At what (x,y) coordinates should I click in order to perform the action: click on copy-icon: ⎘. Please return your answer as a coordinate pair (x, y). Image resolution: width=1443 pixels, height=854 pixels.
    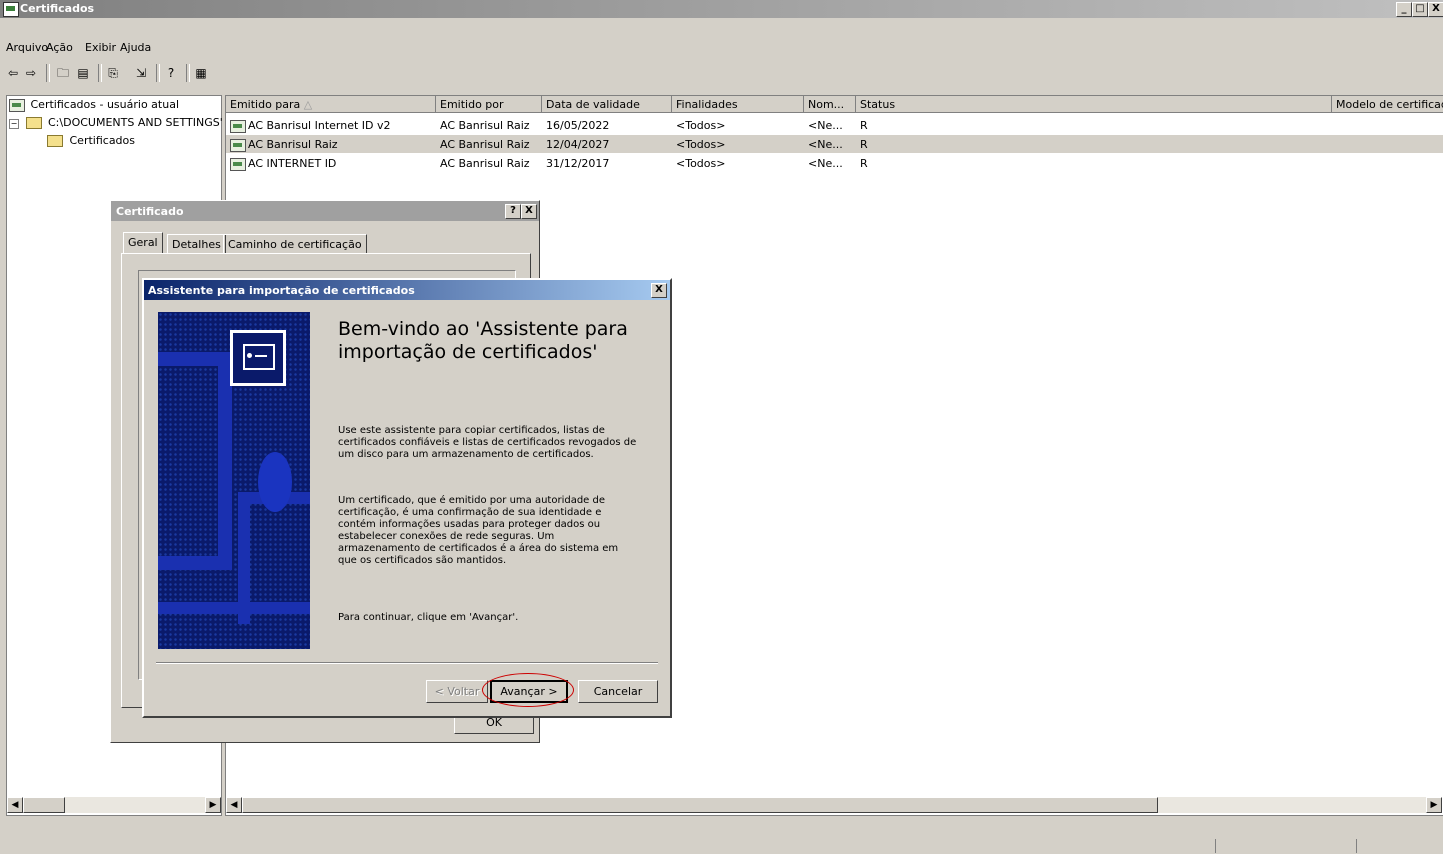
    Looking at the image, I should click on (113, 73).